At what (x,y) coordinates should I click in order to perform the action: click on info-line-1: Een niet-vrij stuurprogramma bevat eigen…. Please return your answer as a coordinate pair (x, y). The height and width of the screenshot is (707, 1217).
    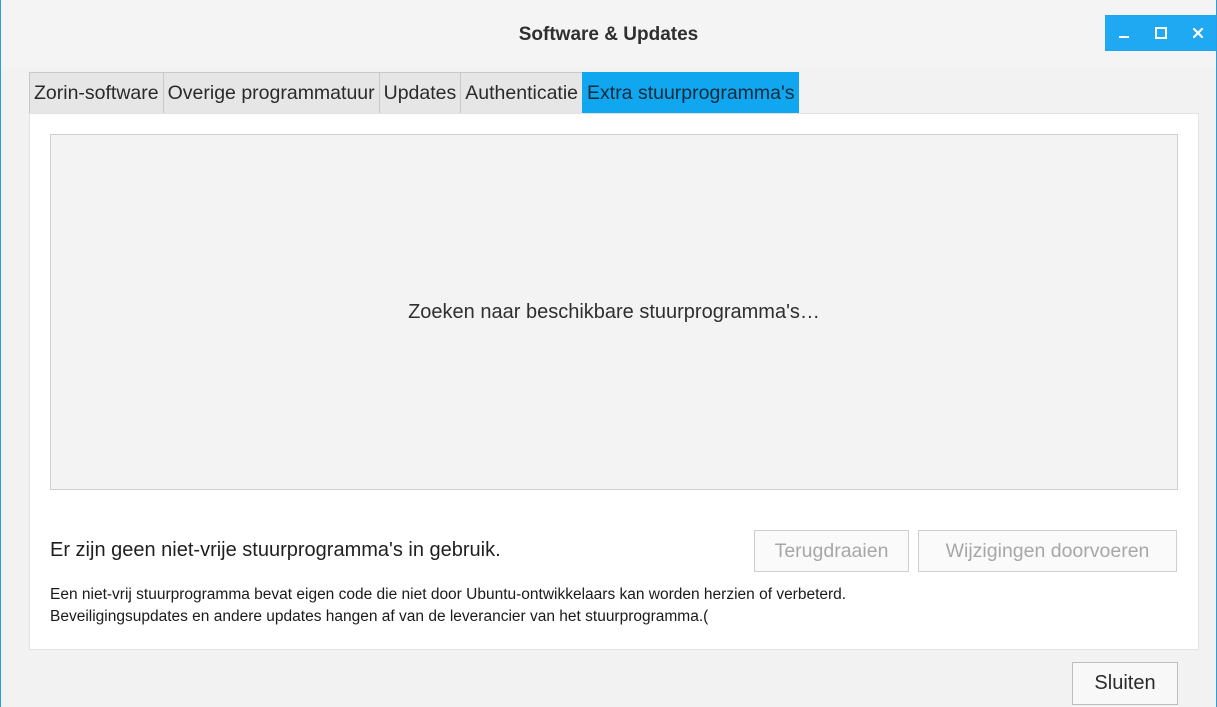
    Looking at the image, I should click on (448, 594).